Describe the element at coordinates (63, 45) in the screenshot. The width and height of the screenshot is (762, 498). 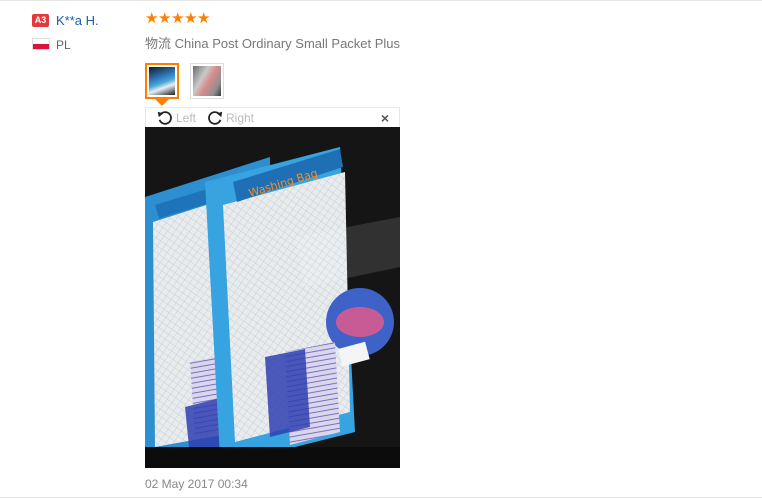
I see `buyer-country: PL` at that location.